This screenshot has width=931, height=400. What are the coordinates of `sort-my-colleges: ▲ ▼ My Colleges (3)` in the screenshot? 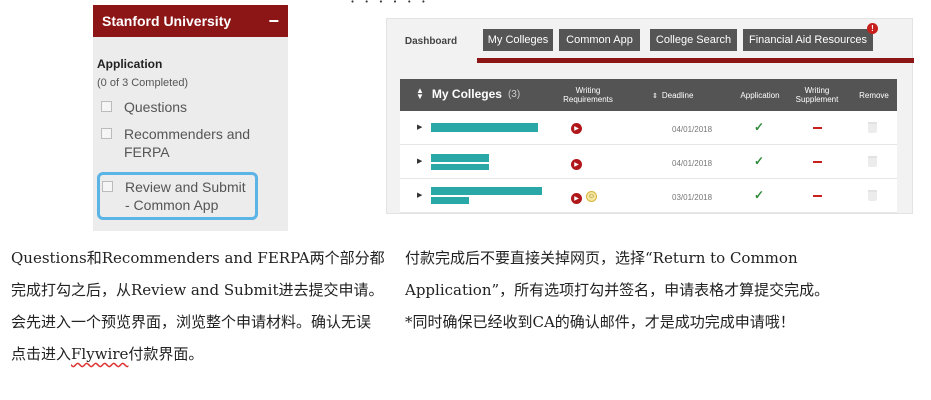 It's located at (468, 93).